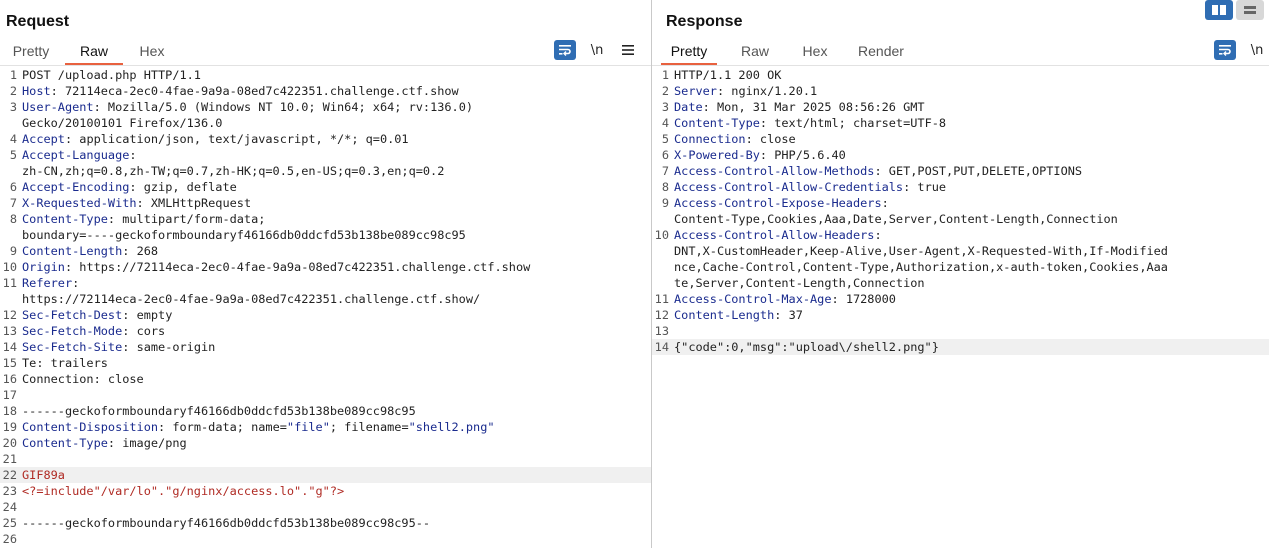 Image resolution: width=1269 pixels, height=548 pixels. I want to click on line-content: Connection: close, so click(83, 379).